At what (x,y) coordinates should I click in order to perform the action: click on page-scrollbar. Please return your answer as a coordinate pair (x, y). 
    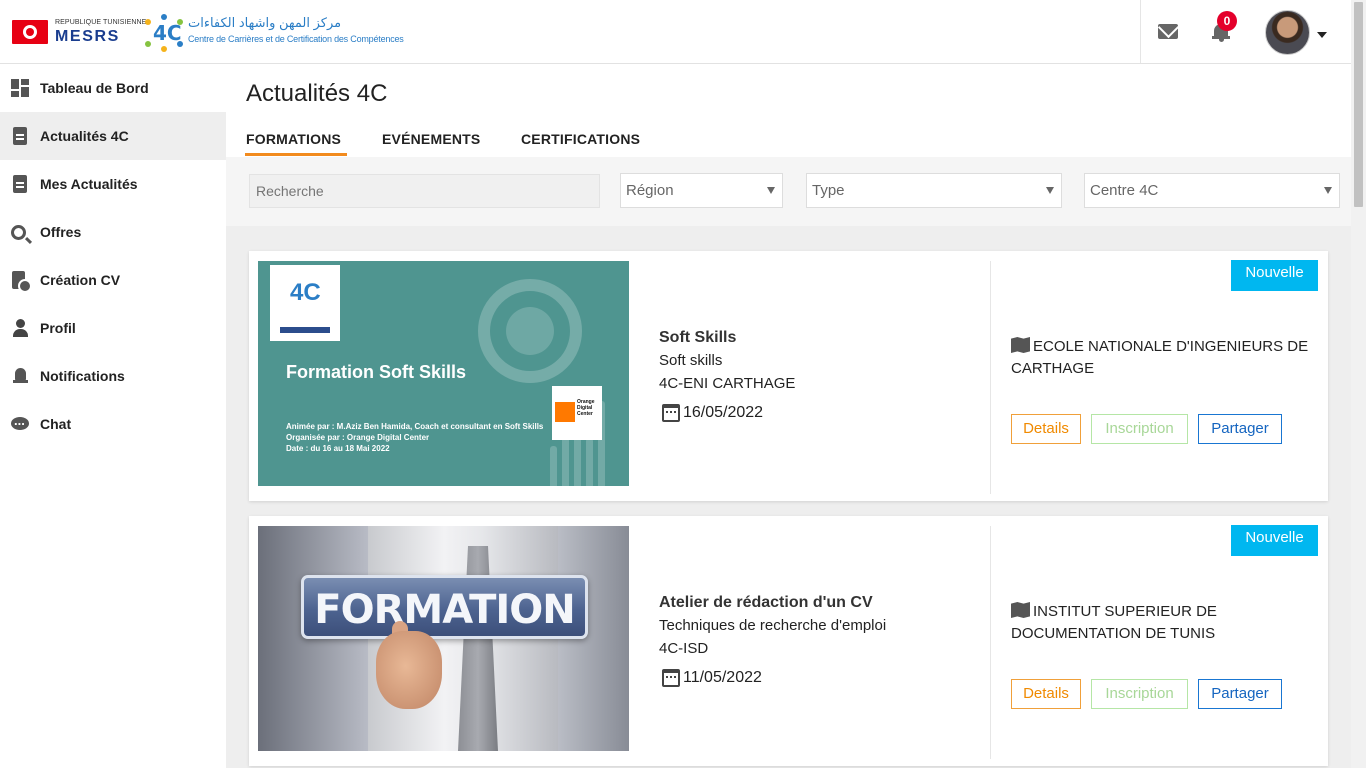
    Looking at the image, I should click on (1358, 384).